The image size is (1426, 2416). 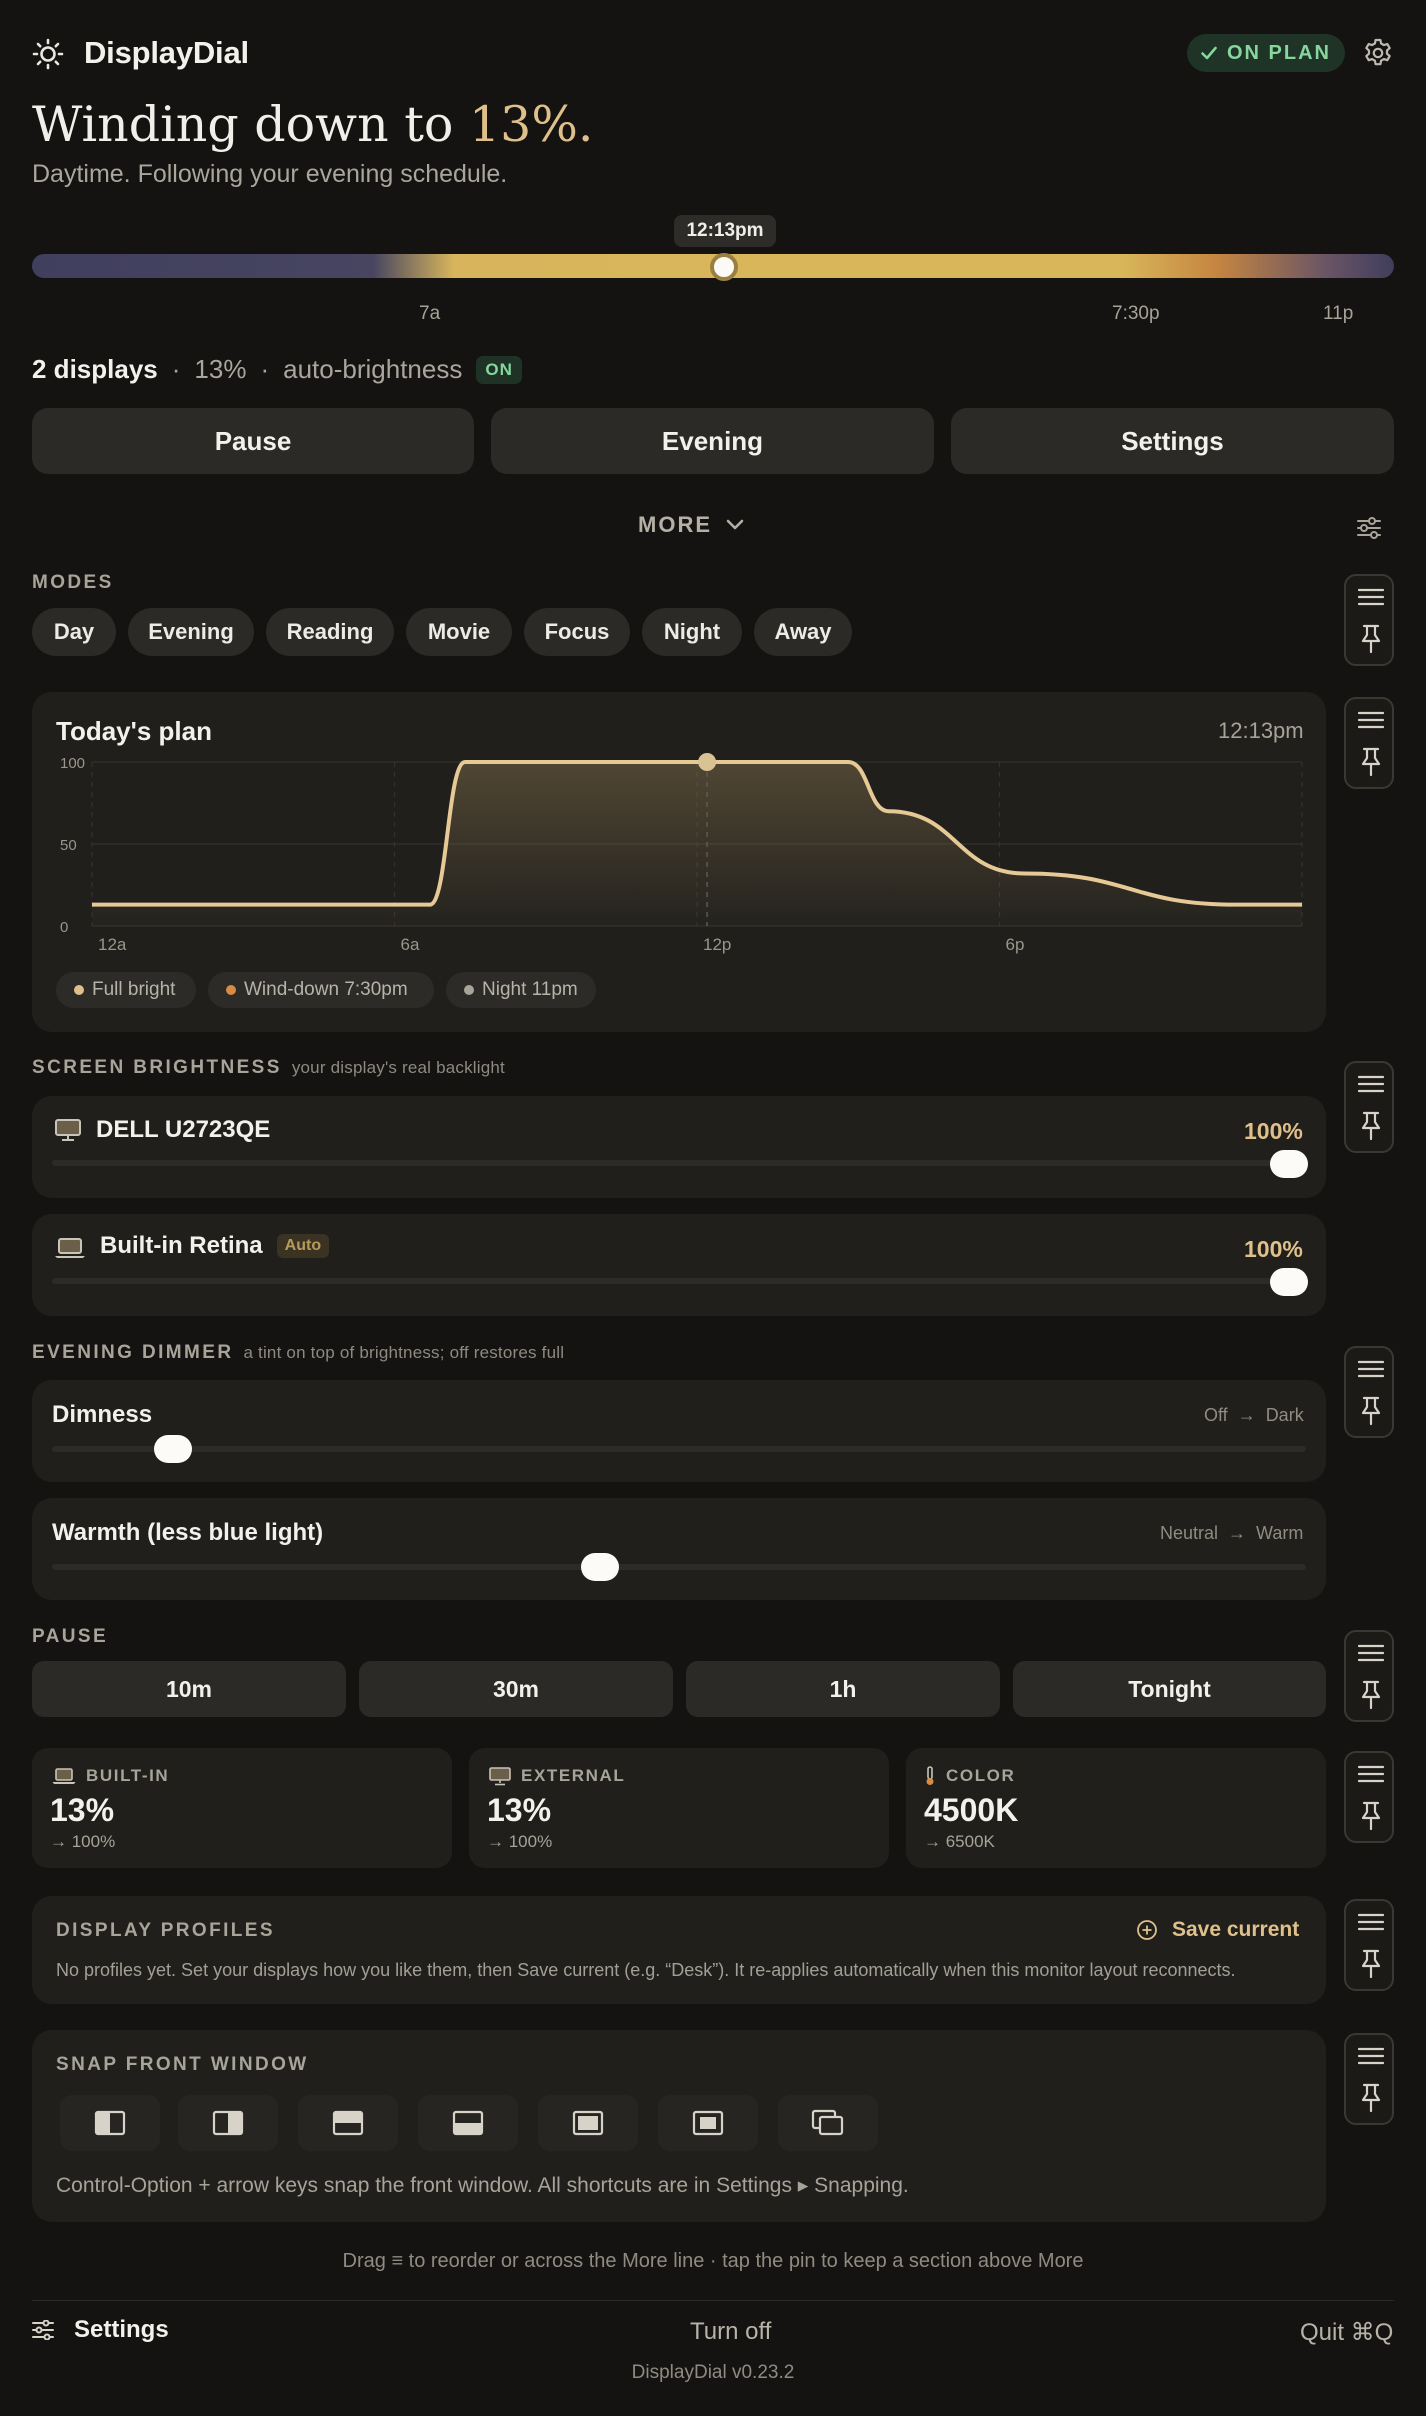 I want to click on stat-value-color: 4500K, so click(x=971, y=1810).